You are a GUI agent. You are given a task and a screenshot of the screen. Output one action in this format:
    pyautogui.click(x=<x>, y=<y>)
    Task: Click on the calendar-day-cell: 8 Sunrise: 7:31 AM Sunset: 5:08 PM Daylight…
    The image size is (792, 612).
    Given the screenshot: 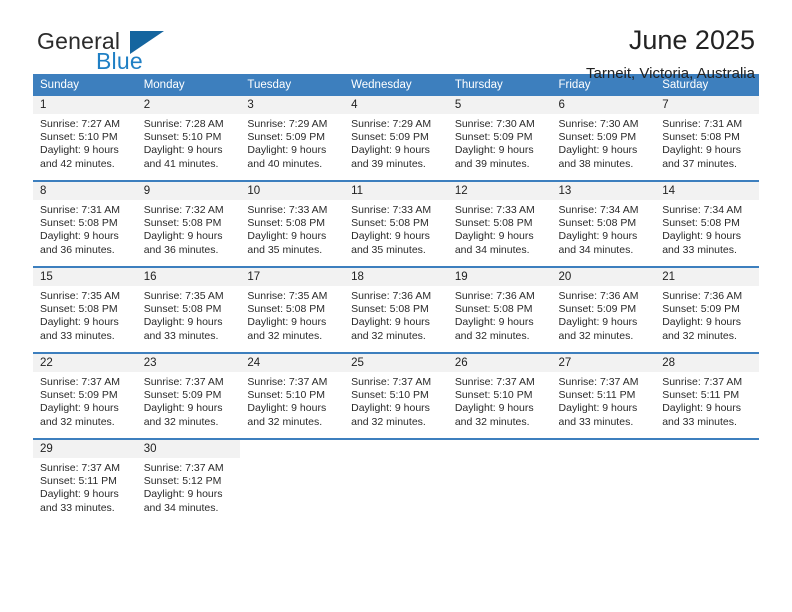 What is the action you would take?
    pyautogui.click(x=85, y=223)
    